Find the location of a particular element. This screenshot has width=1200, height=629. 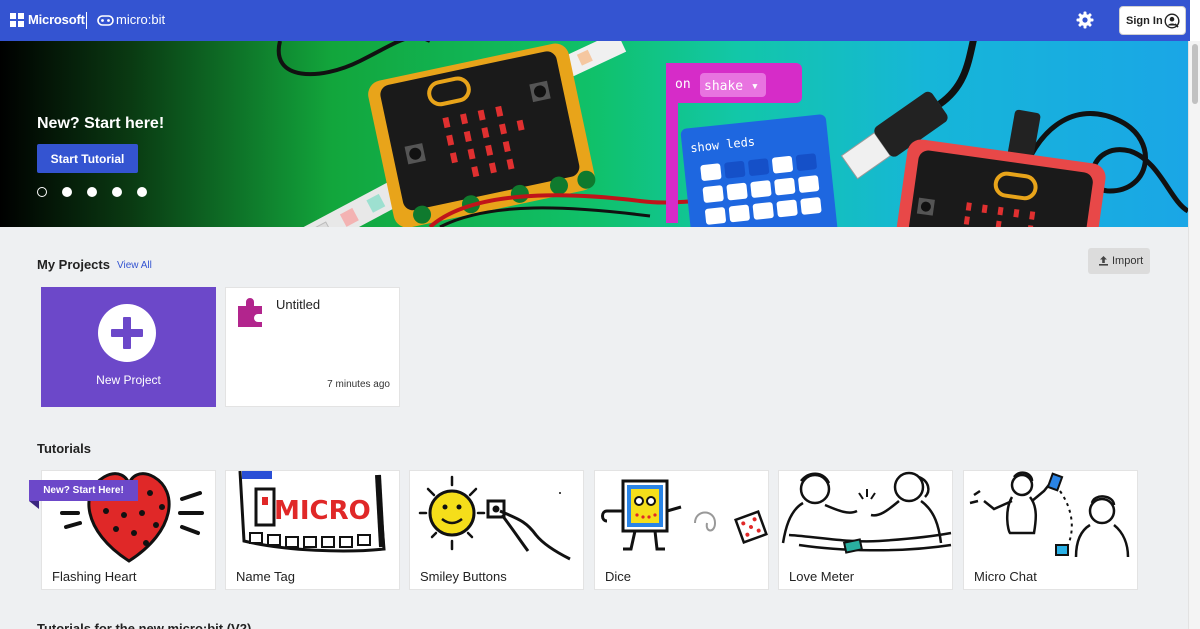

start-tutorial-button: Start Tutorial is located at coordinates (87, 158).